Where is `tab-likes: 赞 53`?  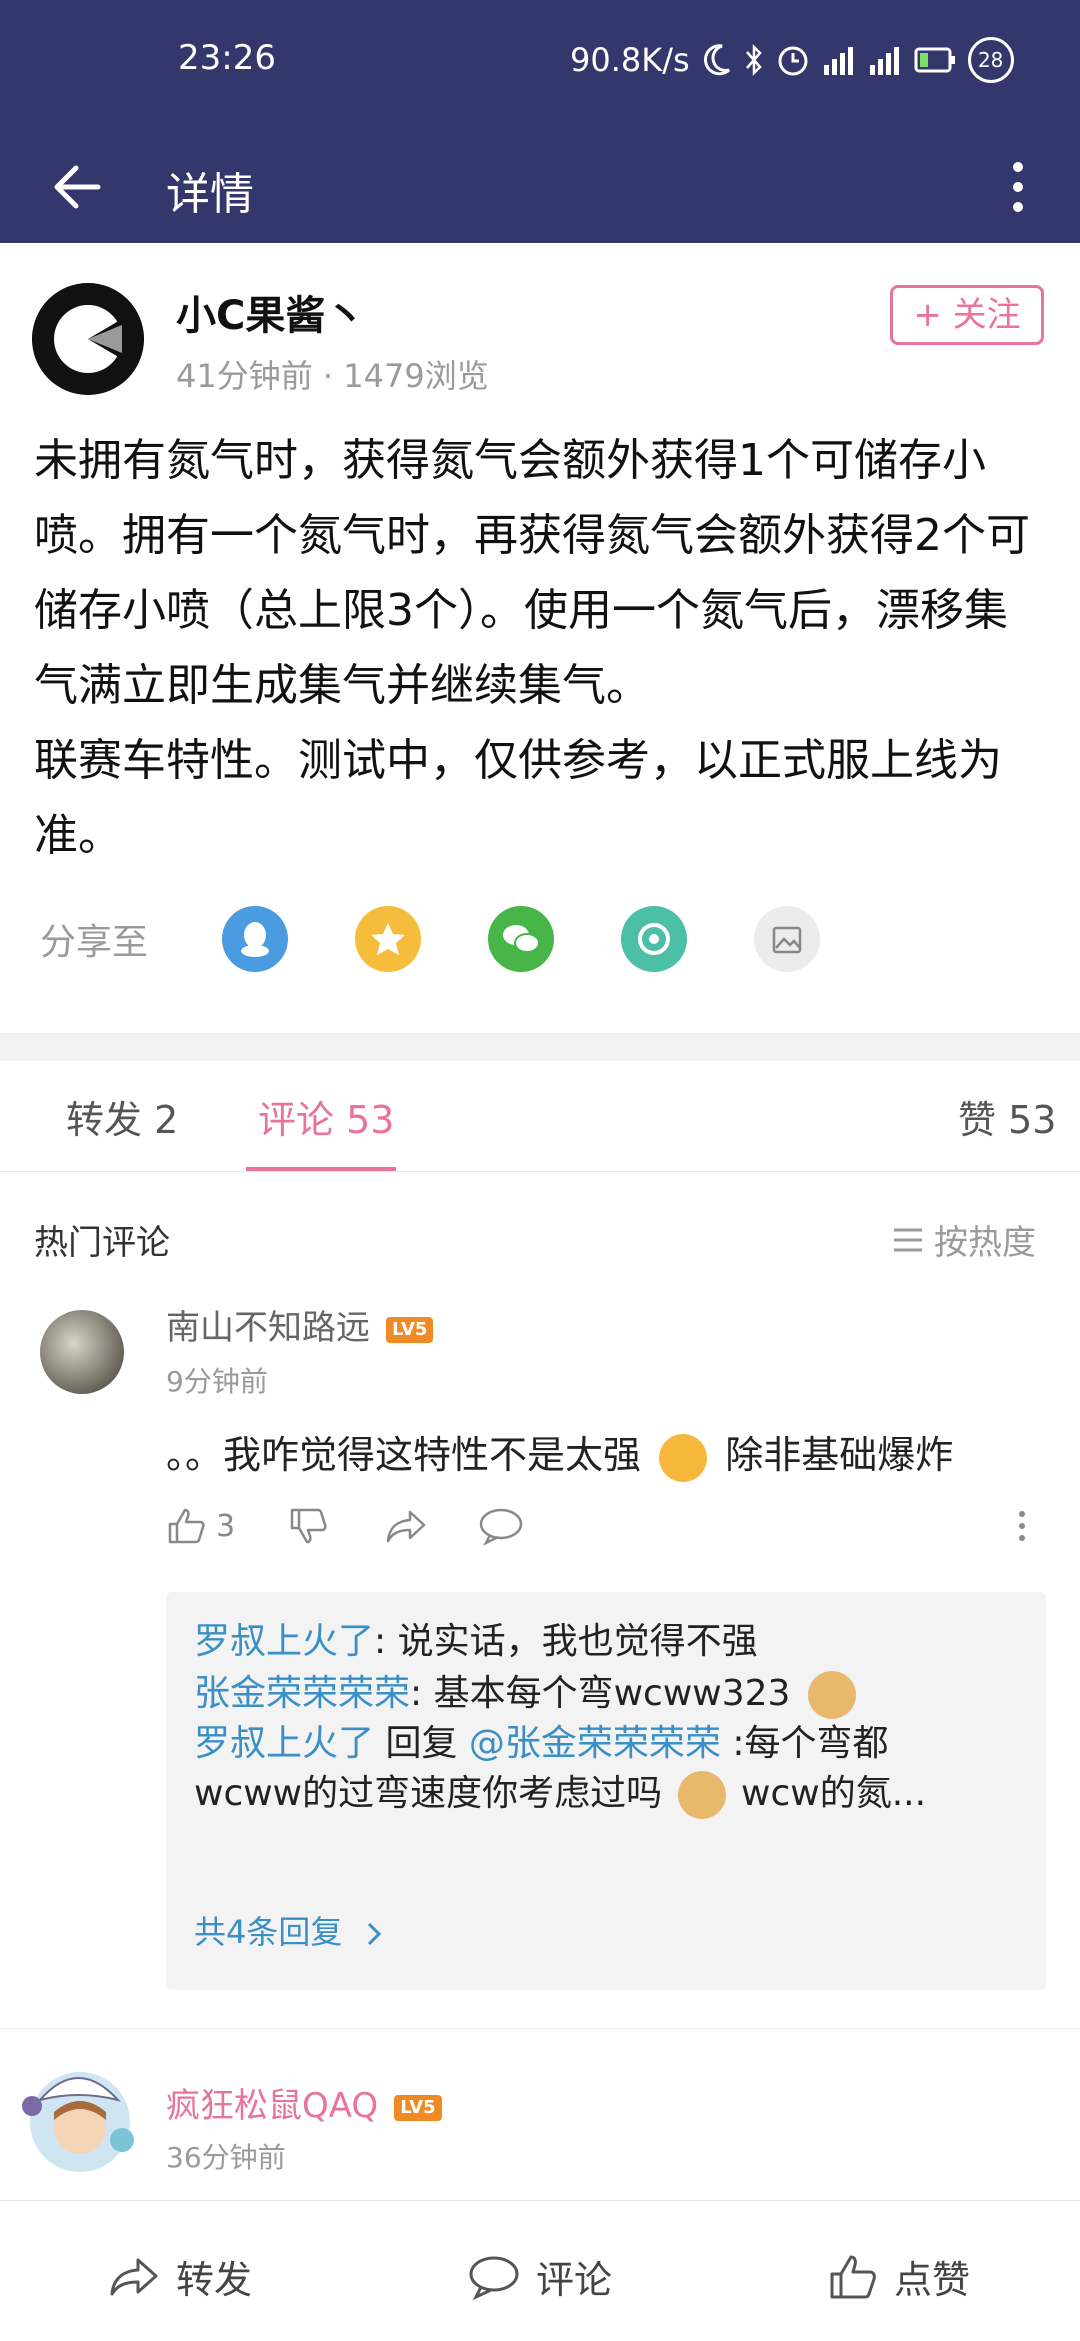
tab-likes: 赞 53 is located at coordinates (1007, 1116).